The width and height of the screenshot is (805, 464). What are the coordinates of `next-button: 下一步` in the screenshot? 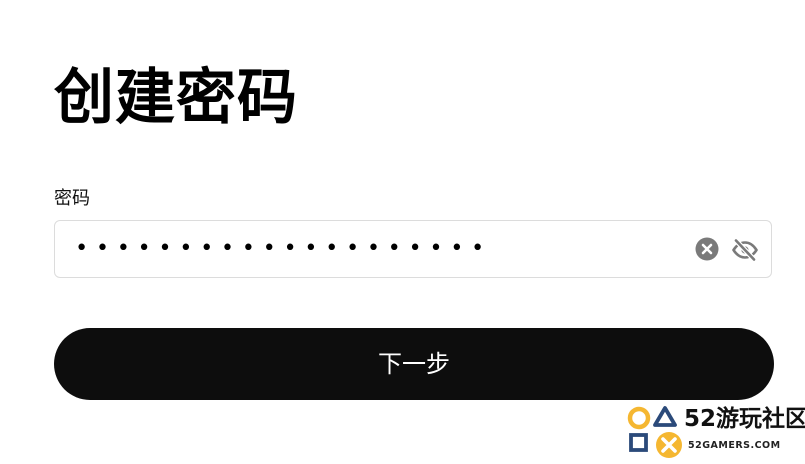 It's located at (414, 364).